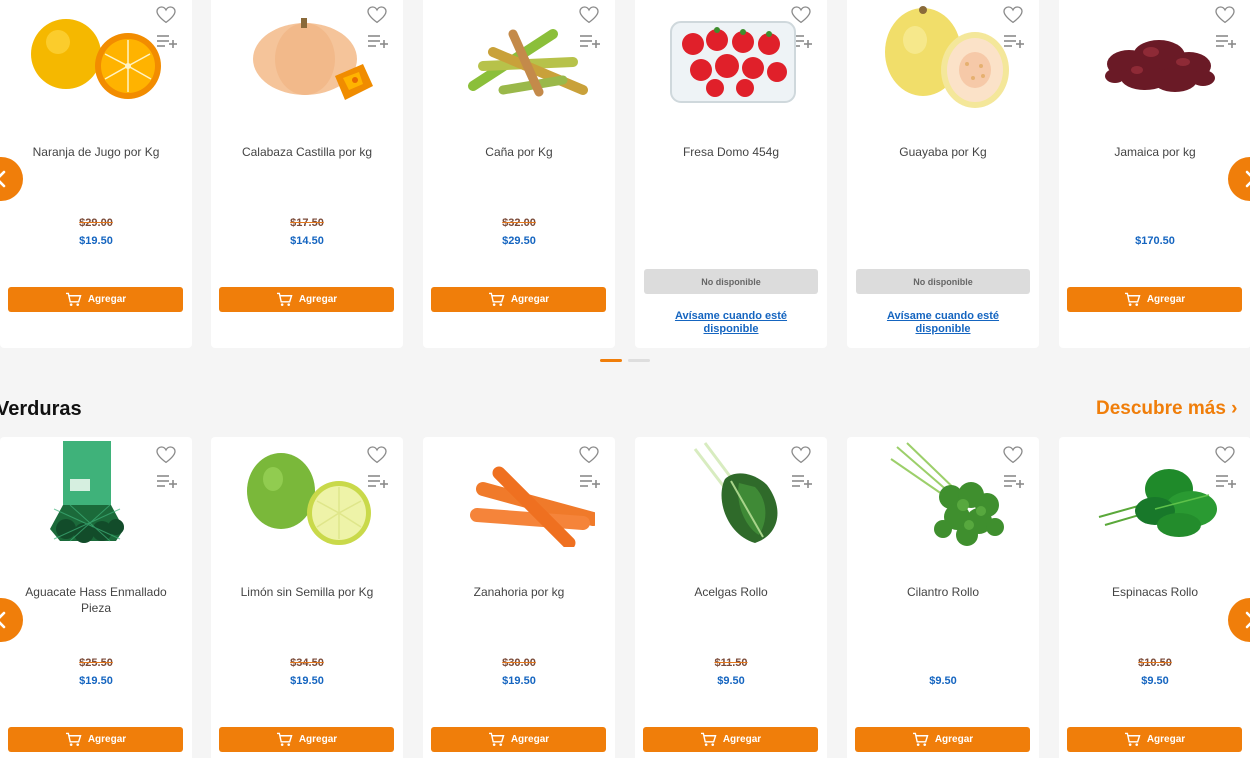 The width and height of the screenshot is (1250, 758). Describe the element at coordinates (1161, 408) in the screenshot. I see `discover-more-label: Descubre más` at that location.